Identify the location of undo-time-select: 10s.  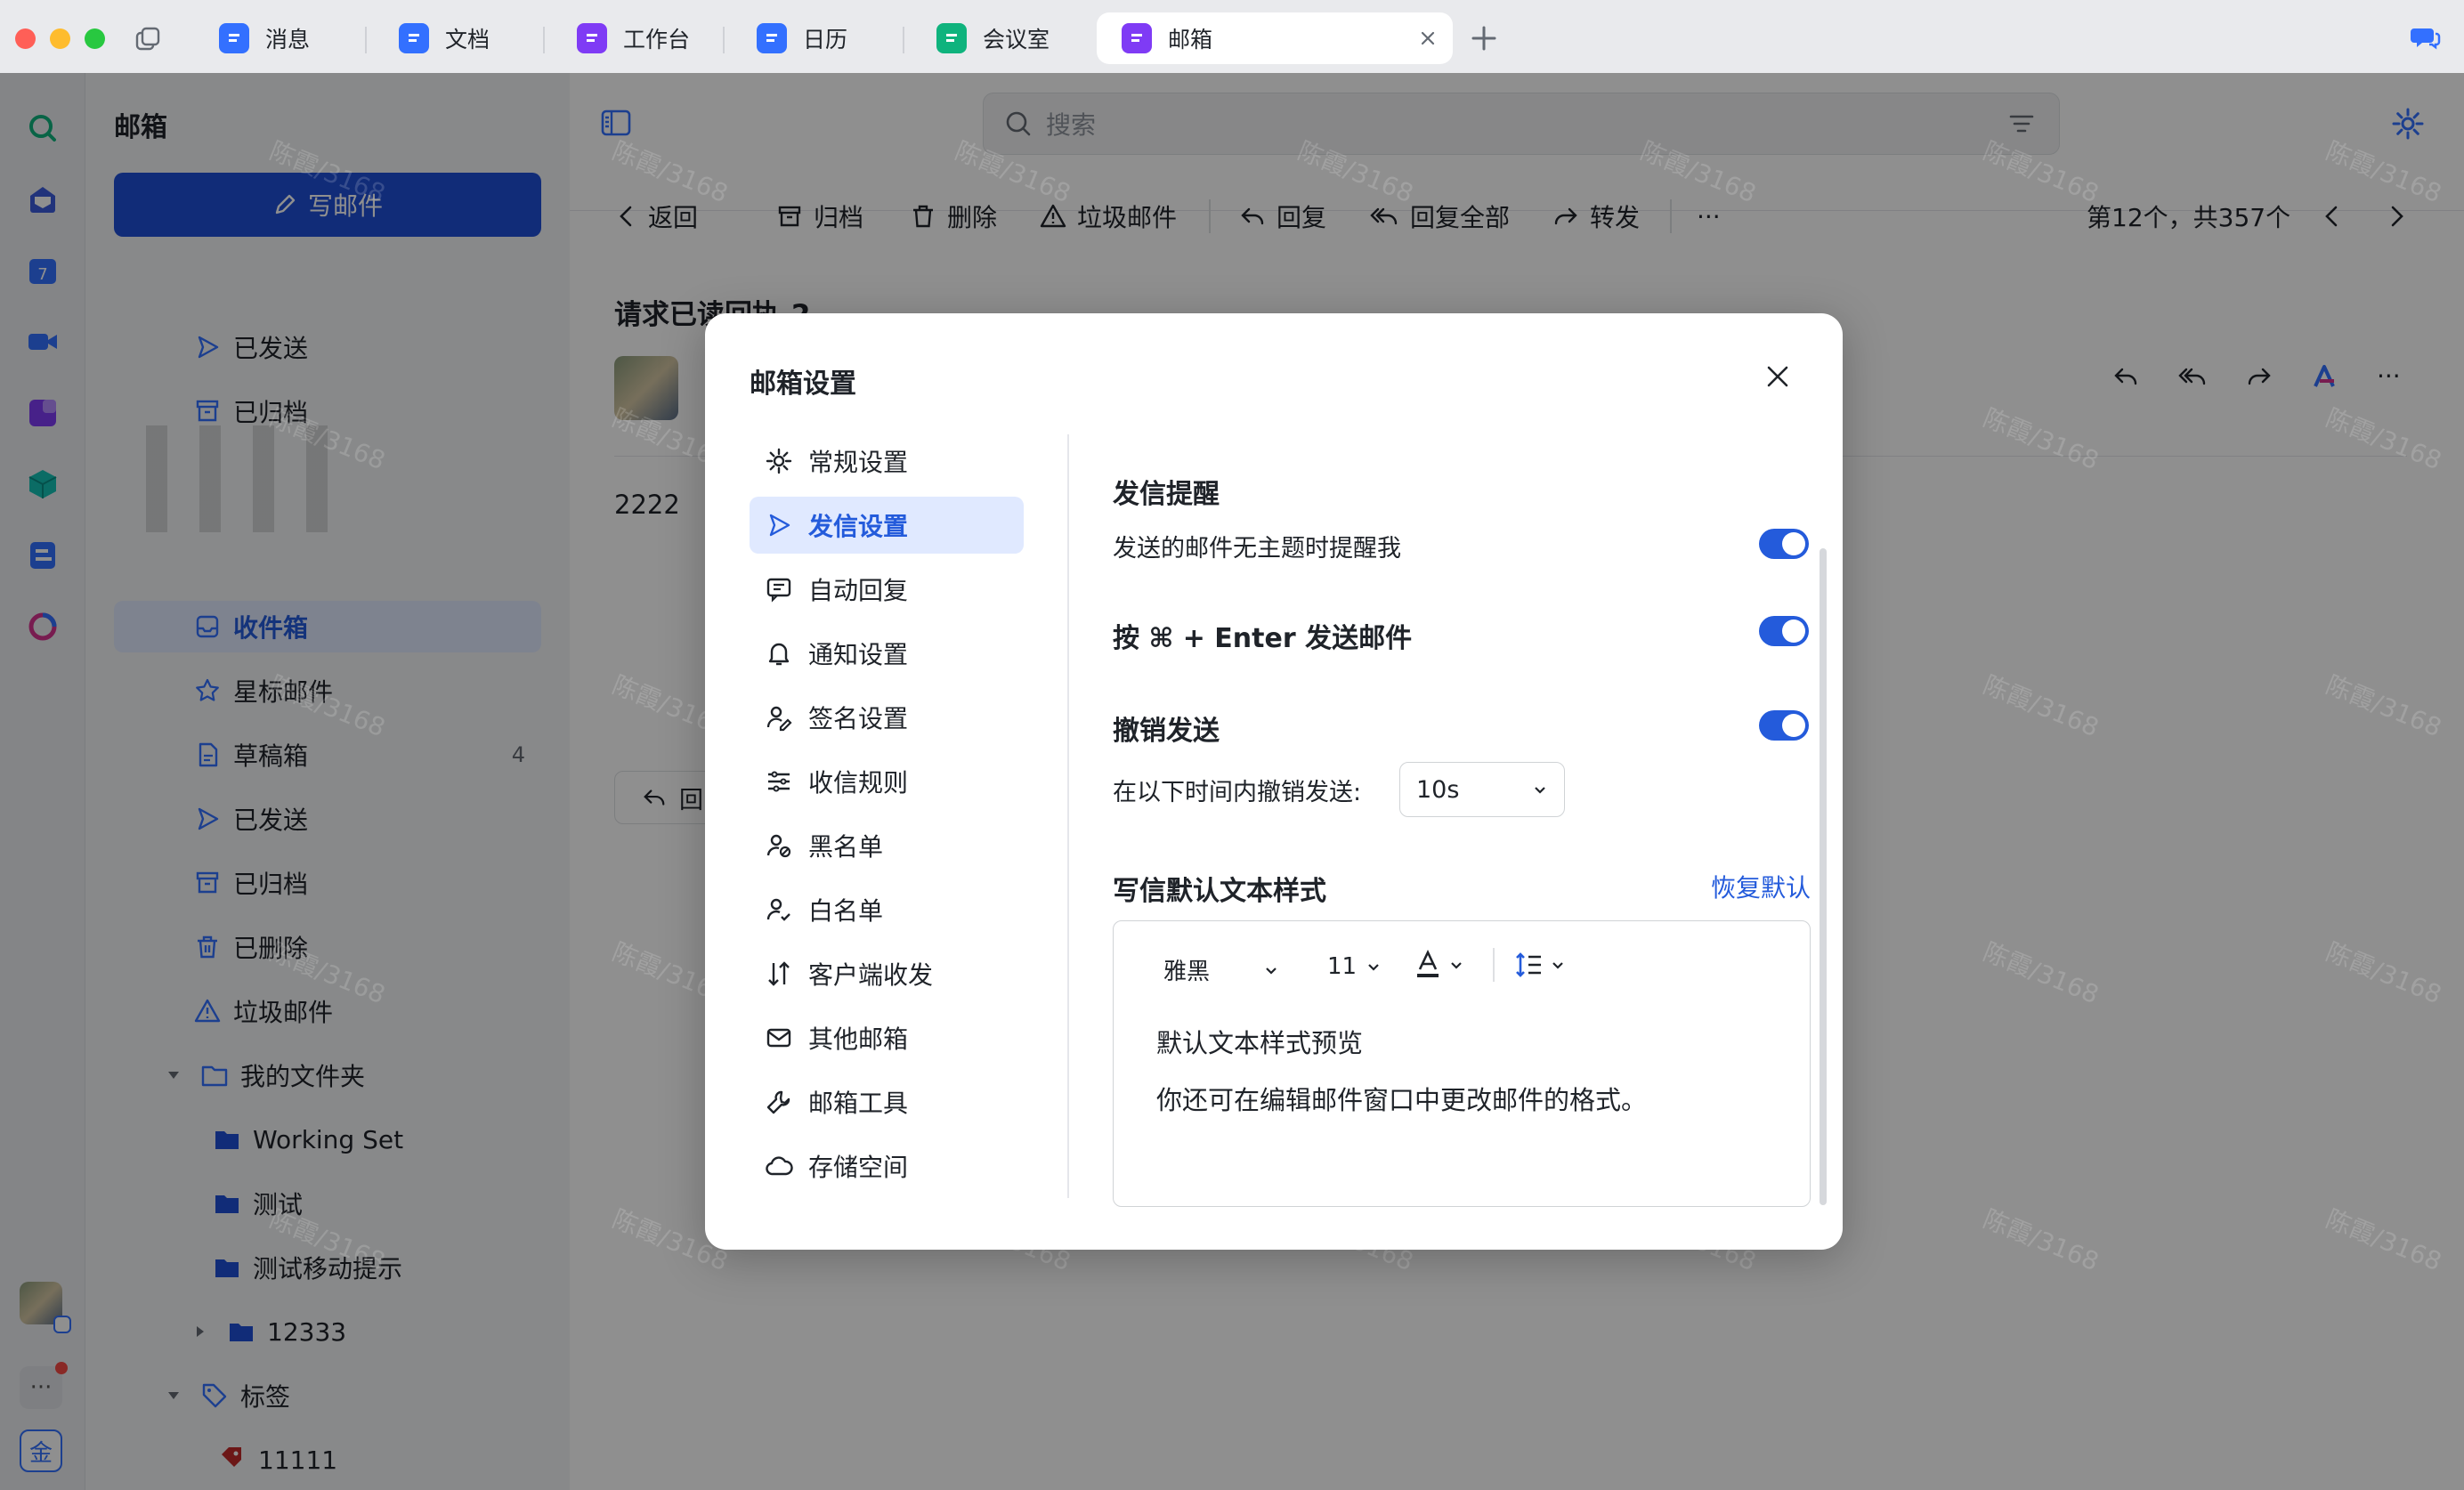
(1482, 789).